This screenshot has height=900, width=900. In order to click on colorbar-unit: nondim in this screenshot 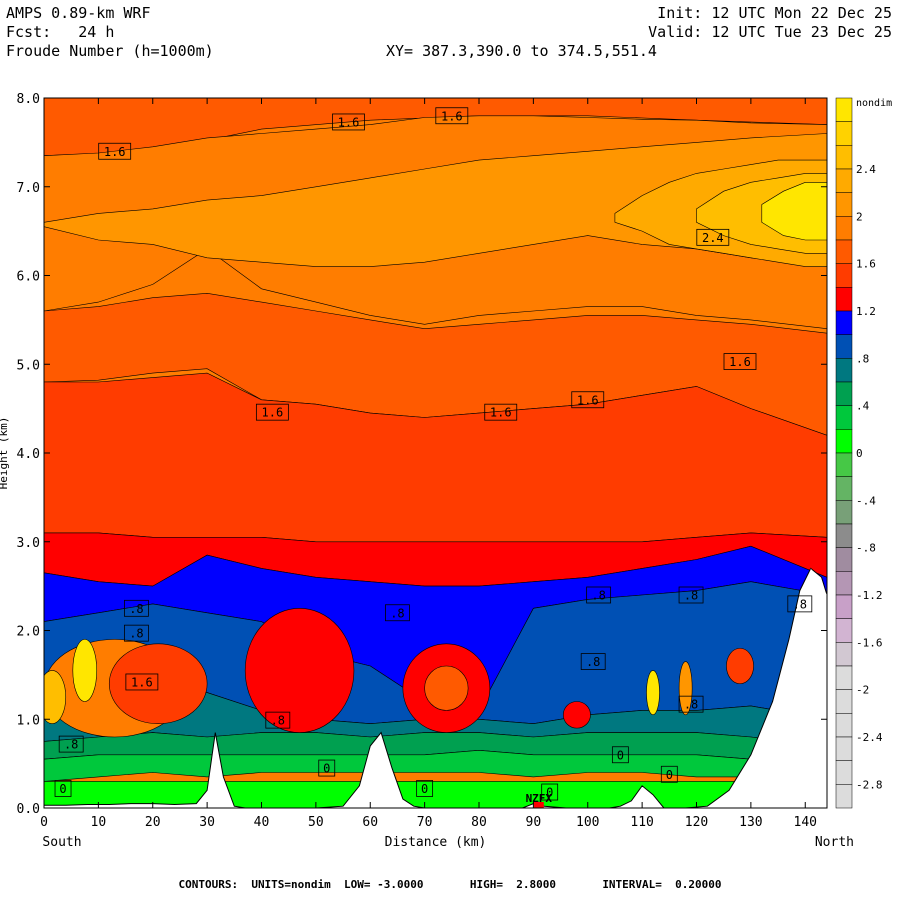, I will do `click(874, 103)`.